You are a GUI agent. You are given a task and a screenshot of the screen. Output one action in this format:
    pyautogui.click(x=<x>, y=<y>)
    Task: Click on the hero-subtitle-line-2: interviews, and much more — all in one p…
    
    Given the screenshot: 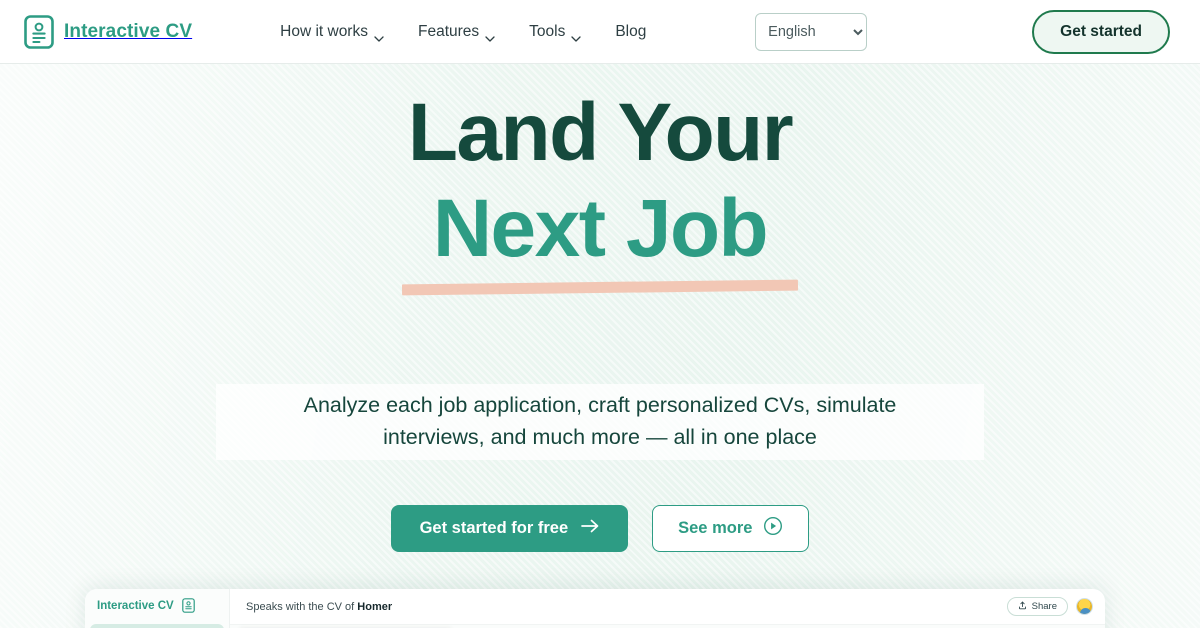 What is the action you would take?
    pyautogui.click(x=600, y=437)
    